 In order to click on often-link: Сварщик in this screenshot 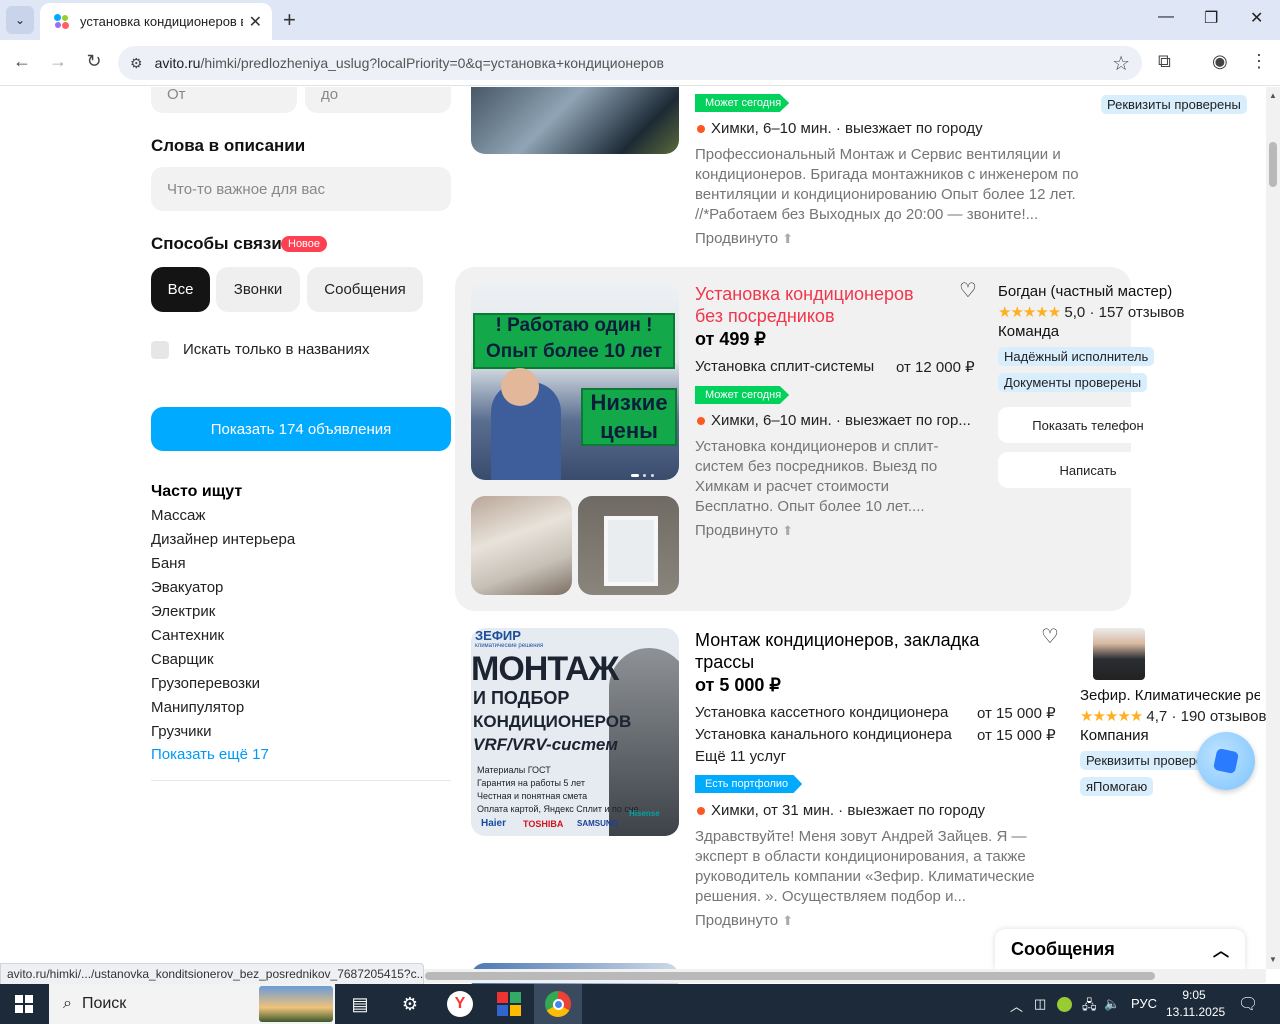, I will do `click(182, 659)`.